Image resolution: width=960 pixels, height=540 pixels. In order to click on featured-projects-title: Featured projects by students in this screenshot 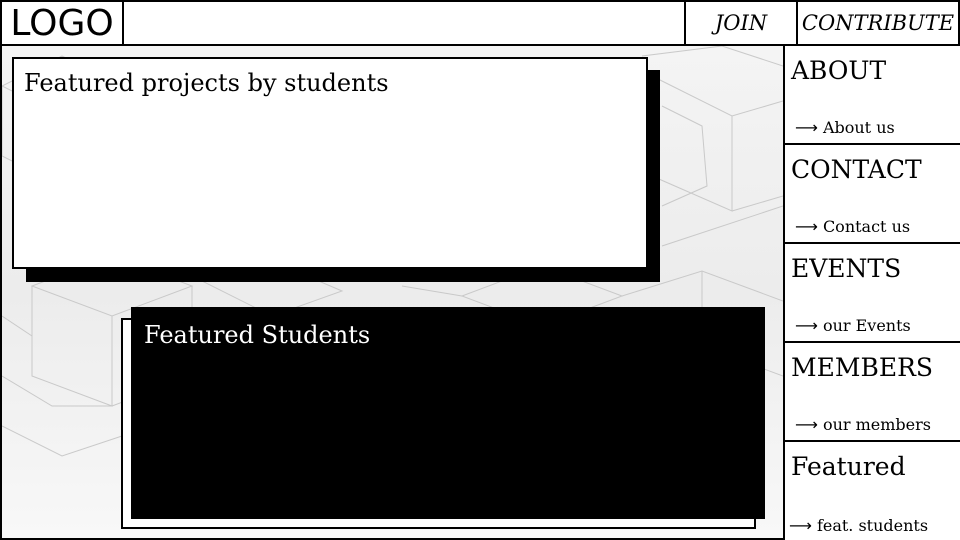, I will do `click(206, 83)`.